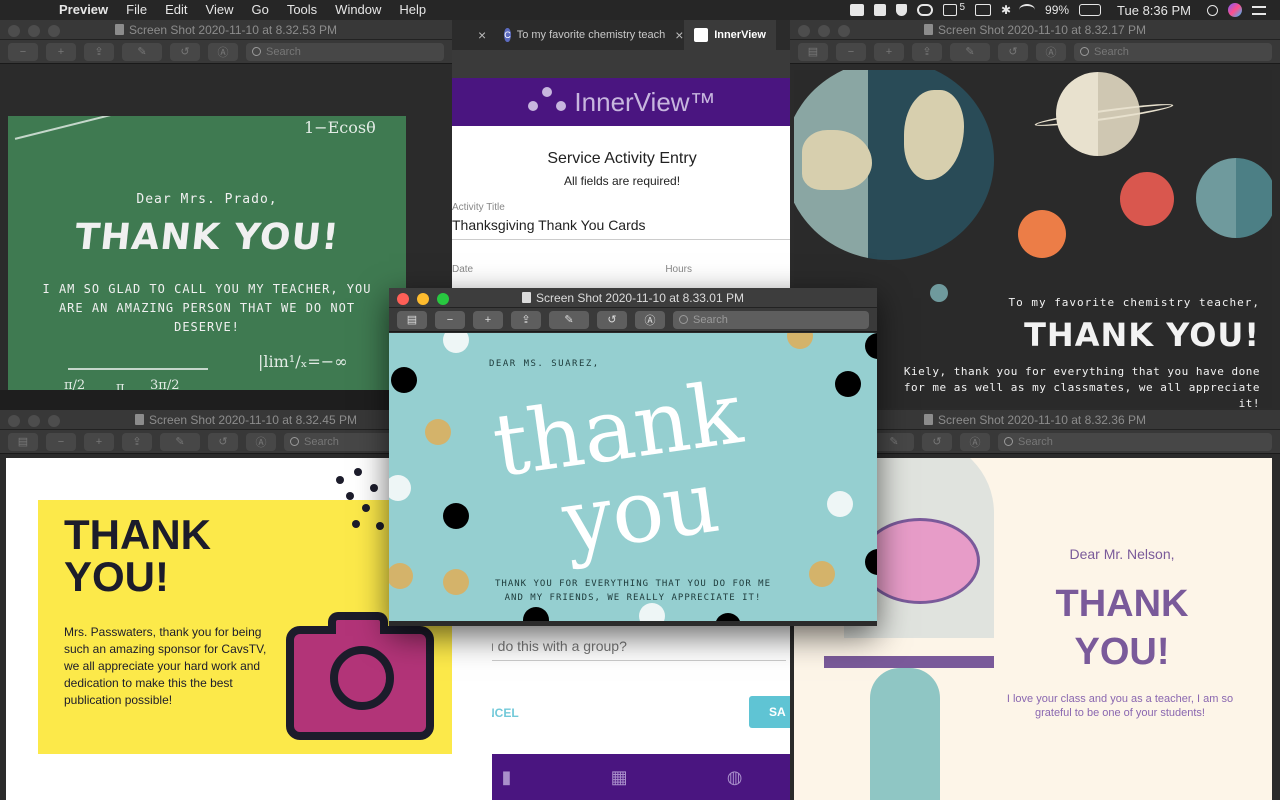 Image resolution: width=1280 pixels, height=800 pixels. Describe the element at coordinates (1090, 10) in the screenshot. I see `battery-charging-icon` at that location.